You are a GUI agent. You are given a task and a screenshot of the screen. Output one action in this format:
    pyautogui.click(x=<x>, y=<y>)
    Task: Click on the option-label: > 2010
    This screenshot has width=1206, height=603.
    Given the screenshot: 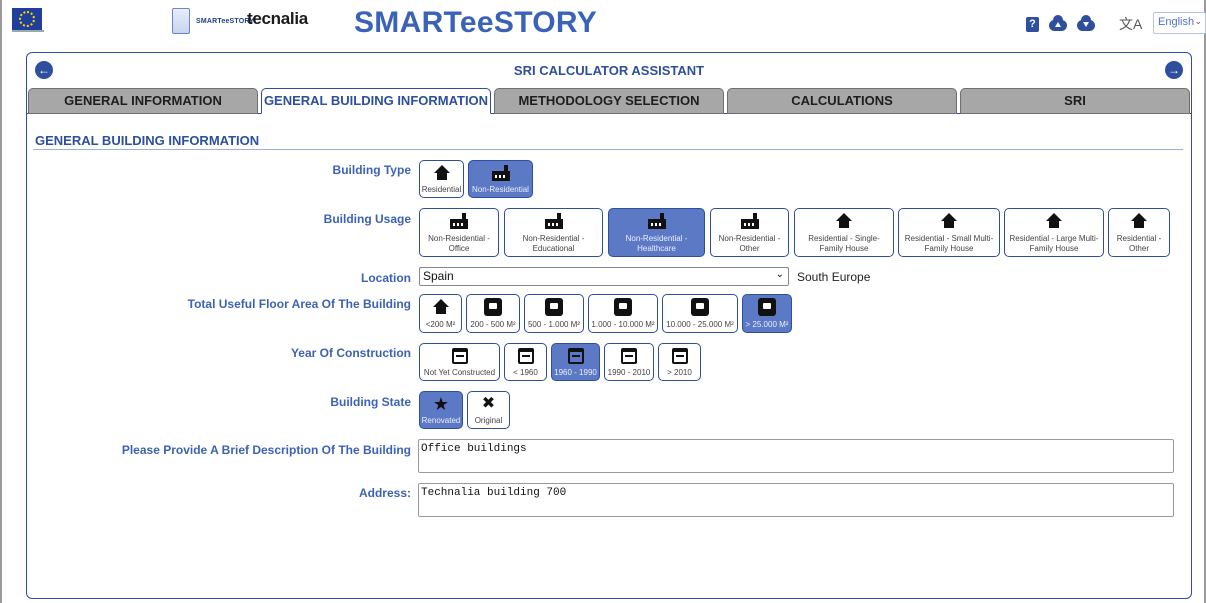 What is the action you would take?
    pyautogui.click(x=679, y=372)
    